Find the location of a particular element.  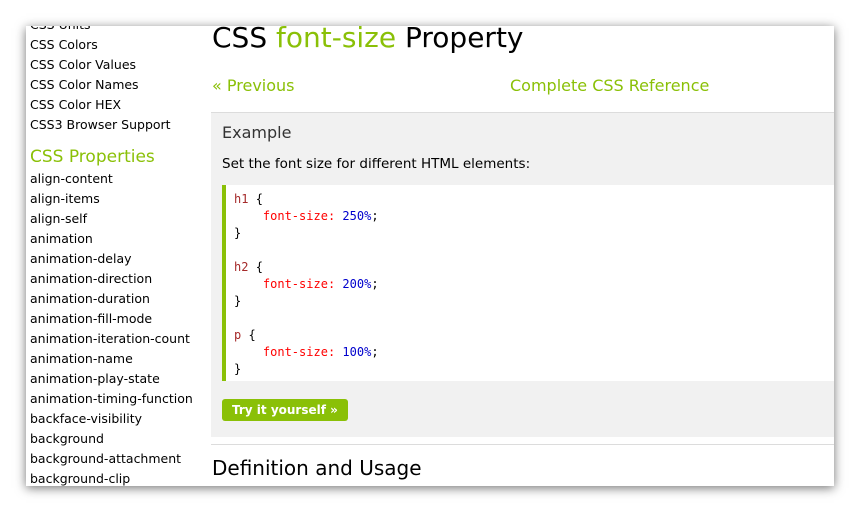

code-line: font-size: 250%; is located at coordinates (320, 216).